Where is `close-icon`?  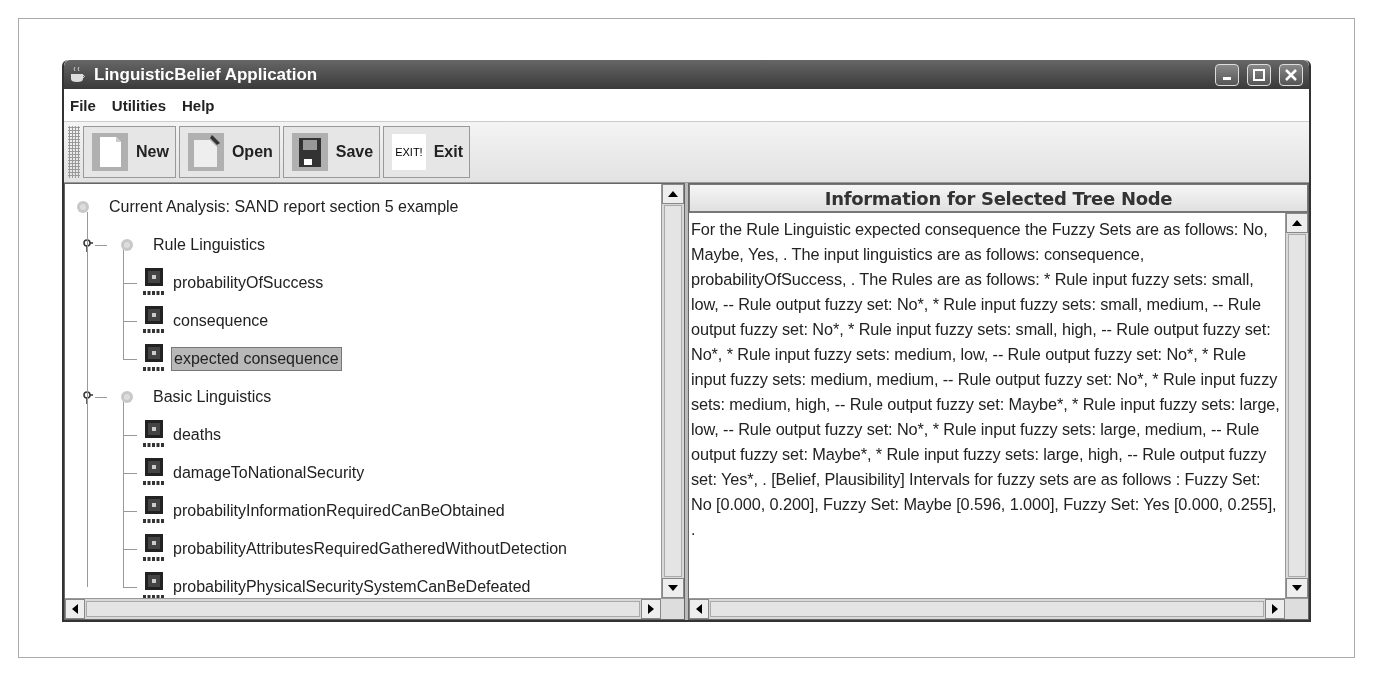
close-icon is located at coordinates (1291, 74).